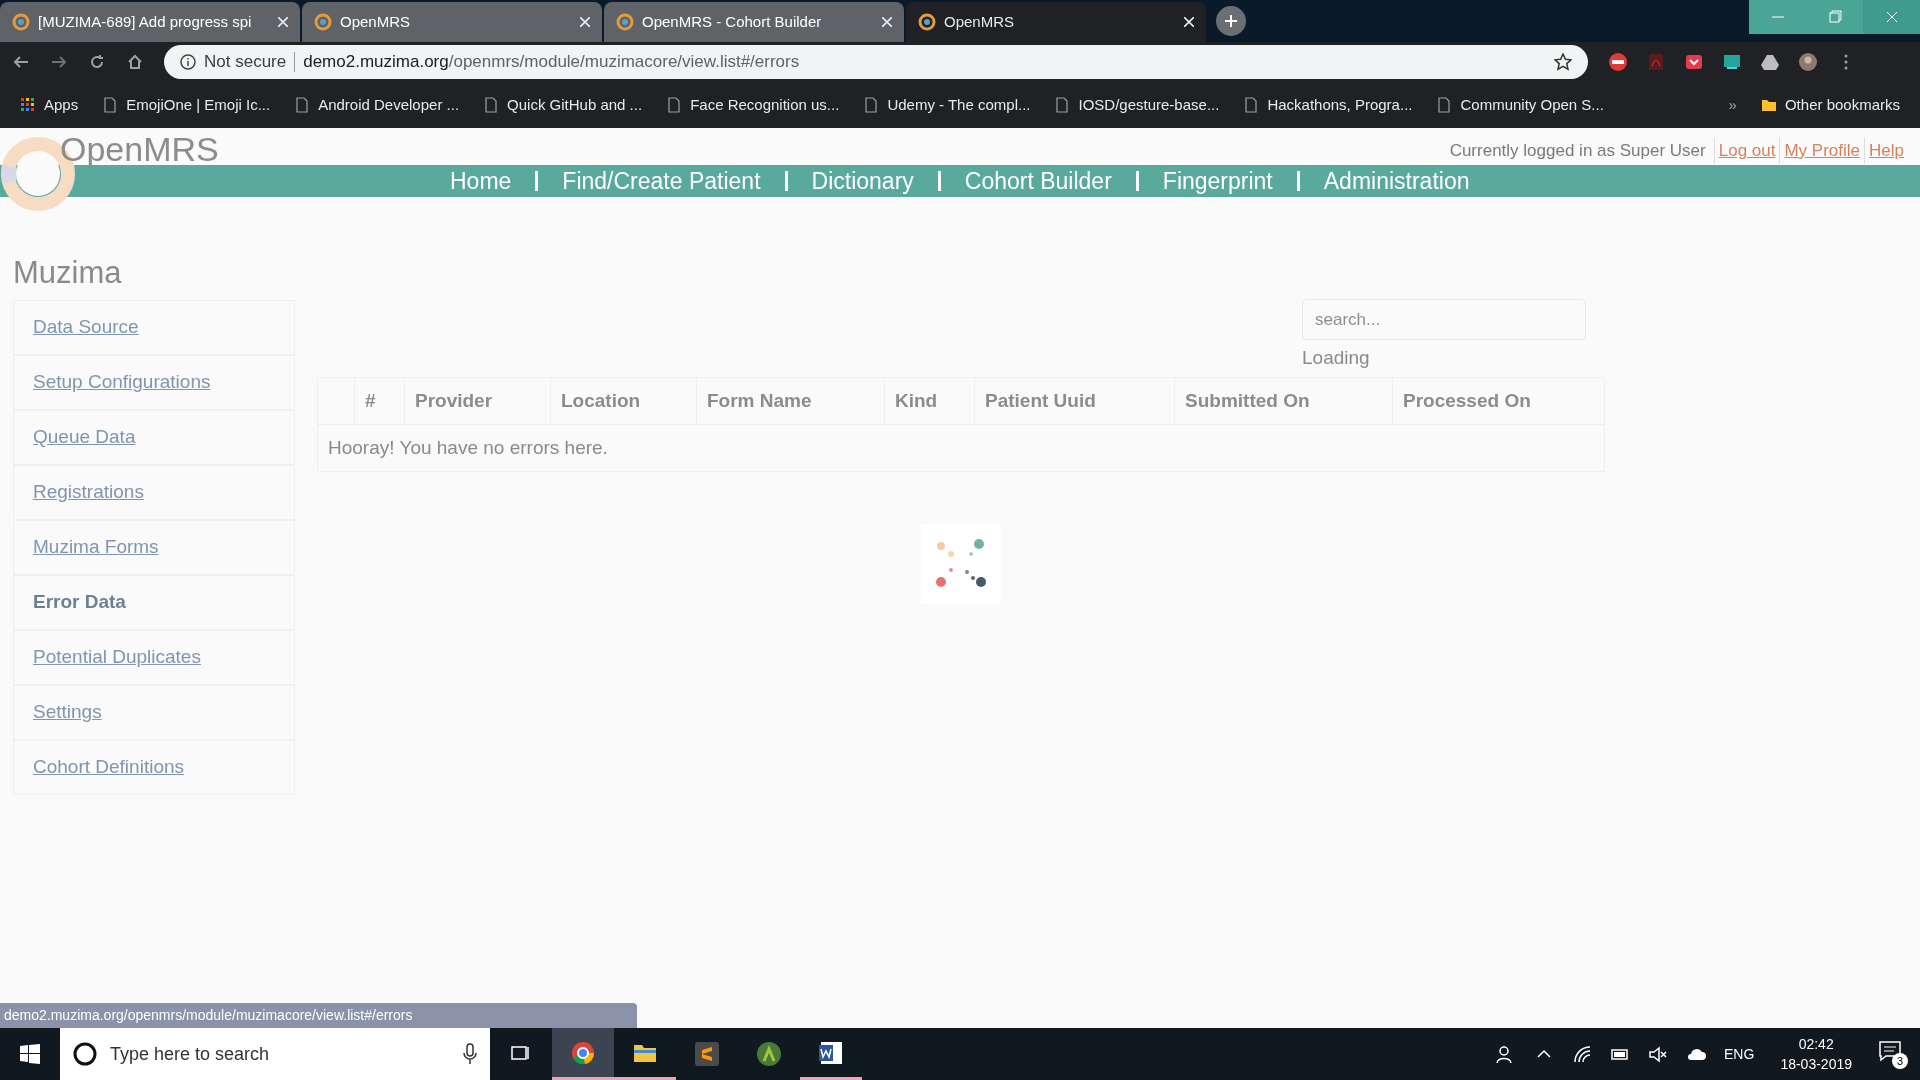  Describe the element at coordinates (961, 448) in the screenshot. I see `empty-message: Hooray! You have no errors here.` at that location.